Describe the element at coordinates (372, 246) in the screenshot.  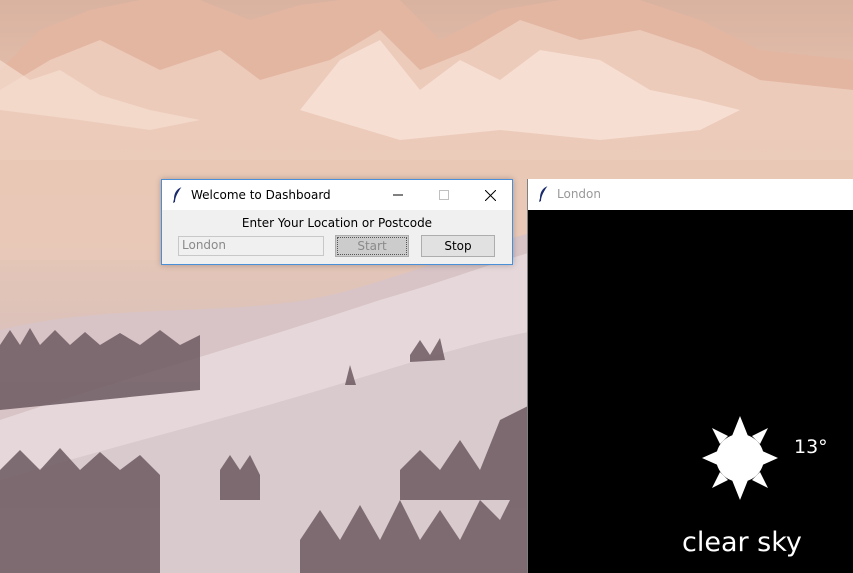
I see `start-button: Start` at that location.